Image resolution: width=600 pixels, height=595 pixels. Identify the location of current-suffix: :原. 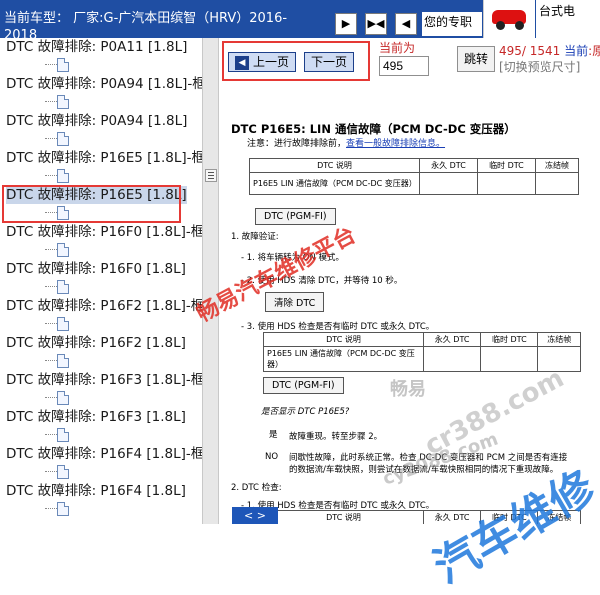
(594, 51).